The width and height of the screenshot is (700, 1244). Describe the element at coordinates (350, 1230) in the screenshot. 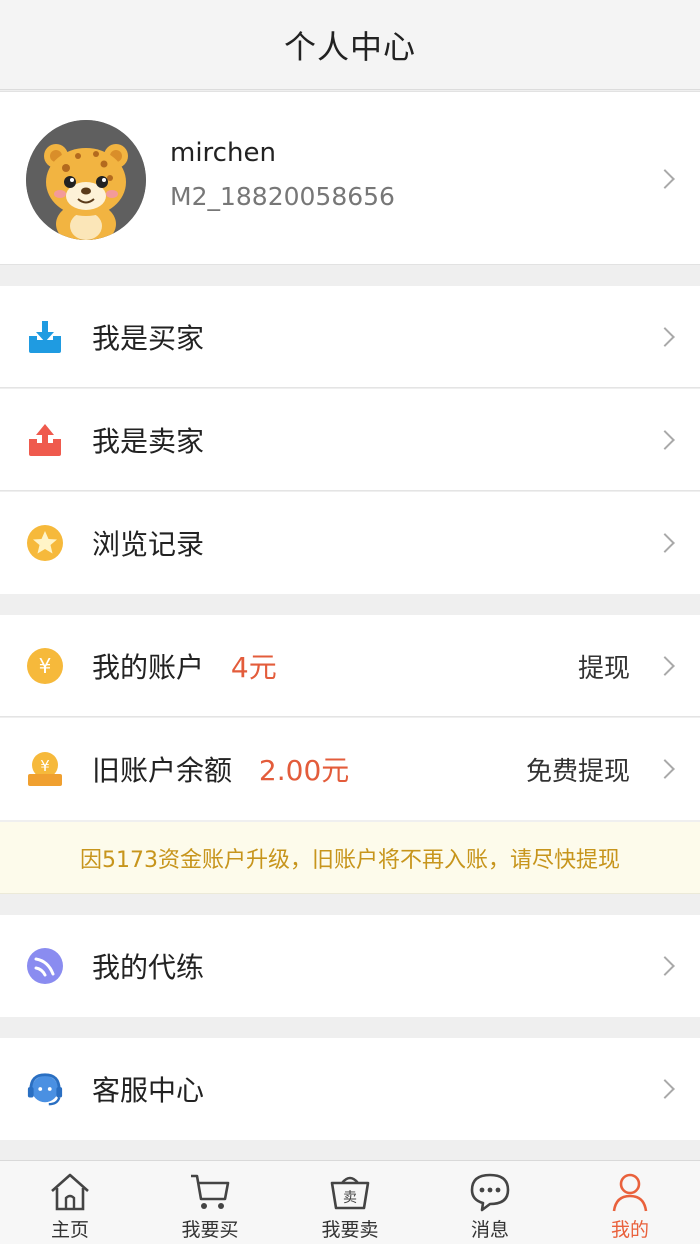

I see `tab-label: 我要卖` at that location.